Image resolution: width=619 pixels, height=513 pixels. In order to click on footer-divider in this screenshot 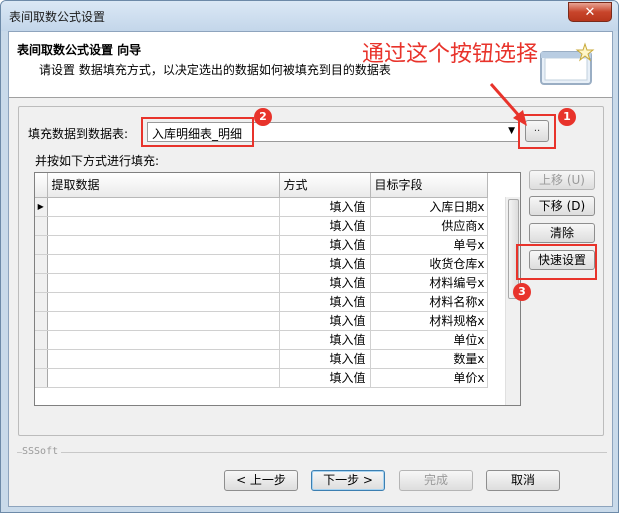, I will do `click(312, 452)`.